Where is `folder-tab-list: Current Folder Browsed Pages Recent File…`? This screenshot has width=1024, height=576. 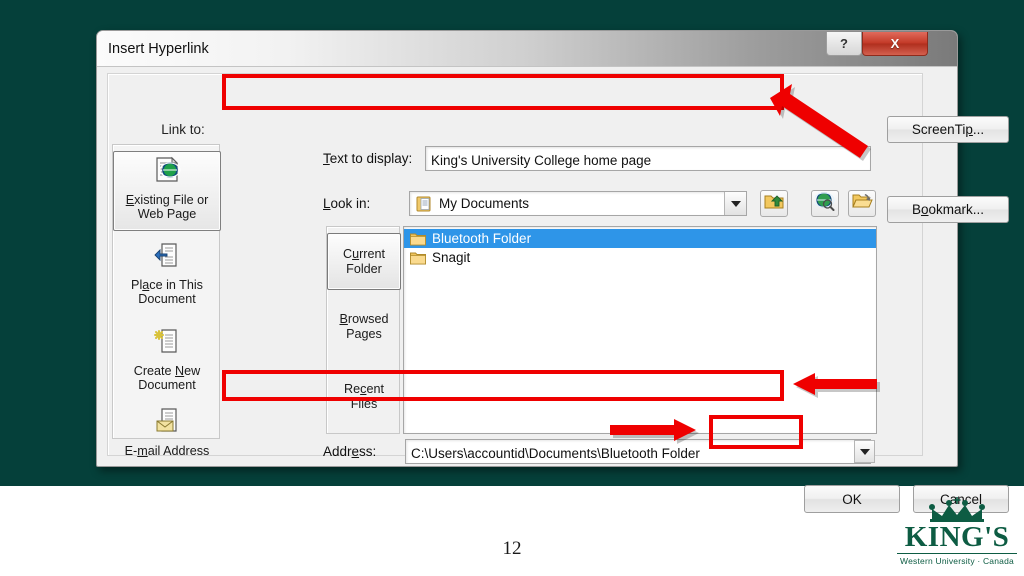 folder-tab-list: Current Folder Browsed Pages Recent File… is located at coordinates (363, 330).